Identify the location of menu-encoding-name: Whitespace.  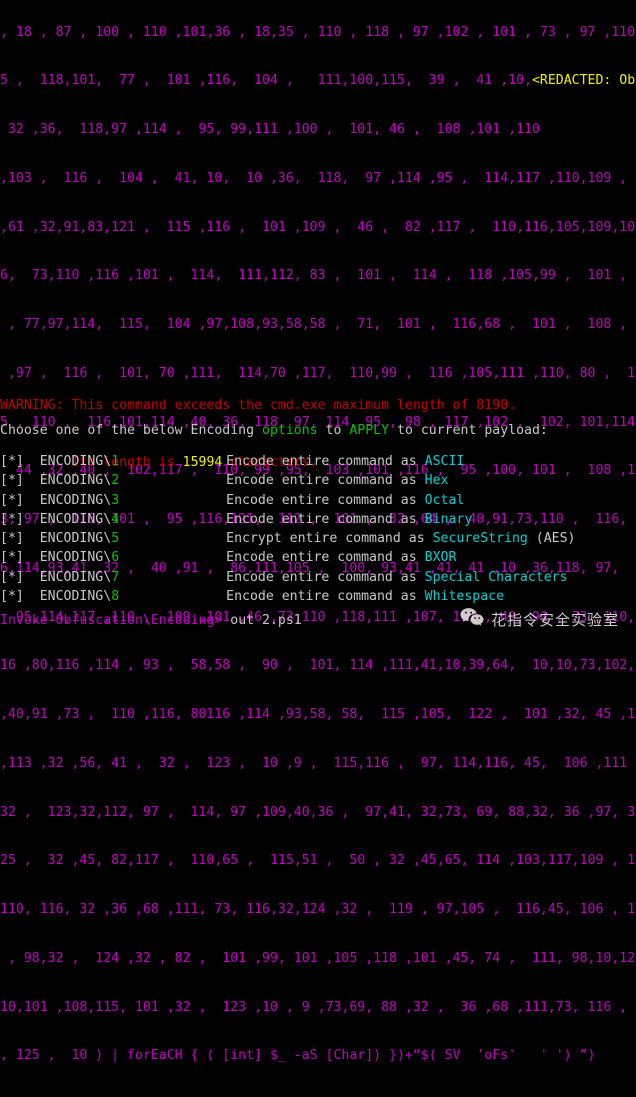
(464, 597).